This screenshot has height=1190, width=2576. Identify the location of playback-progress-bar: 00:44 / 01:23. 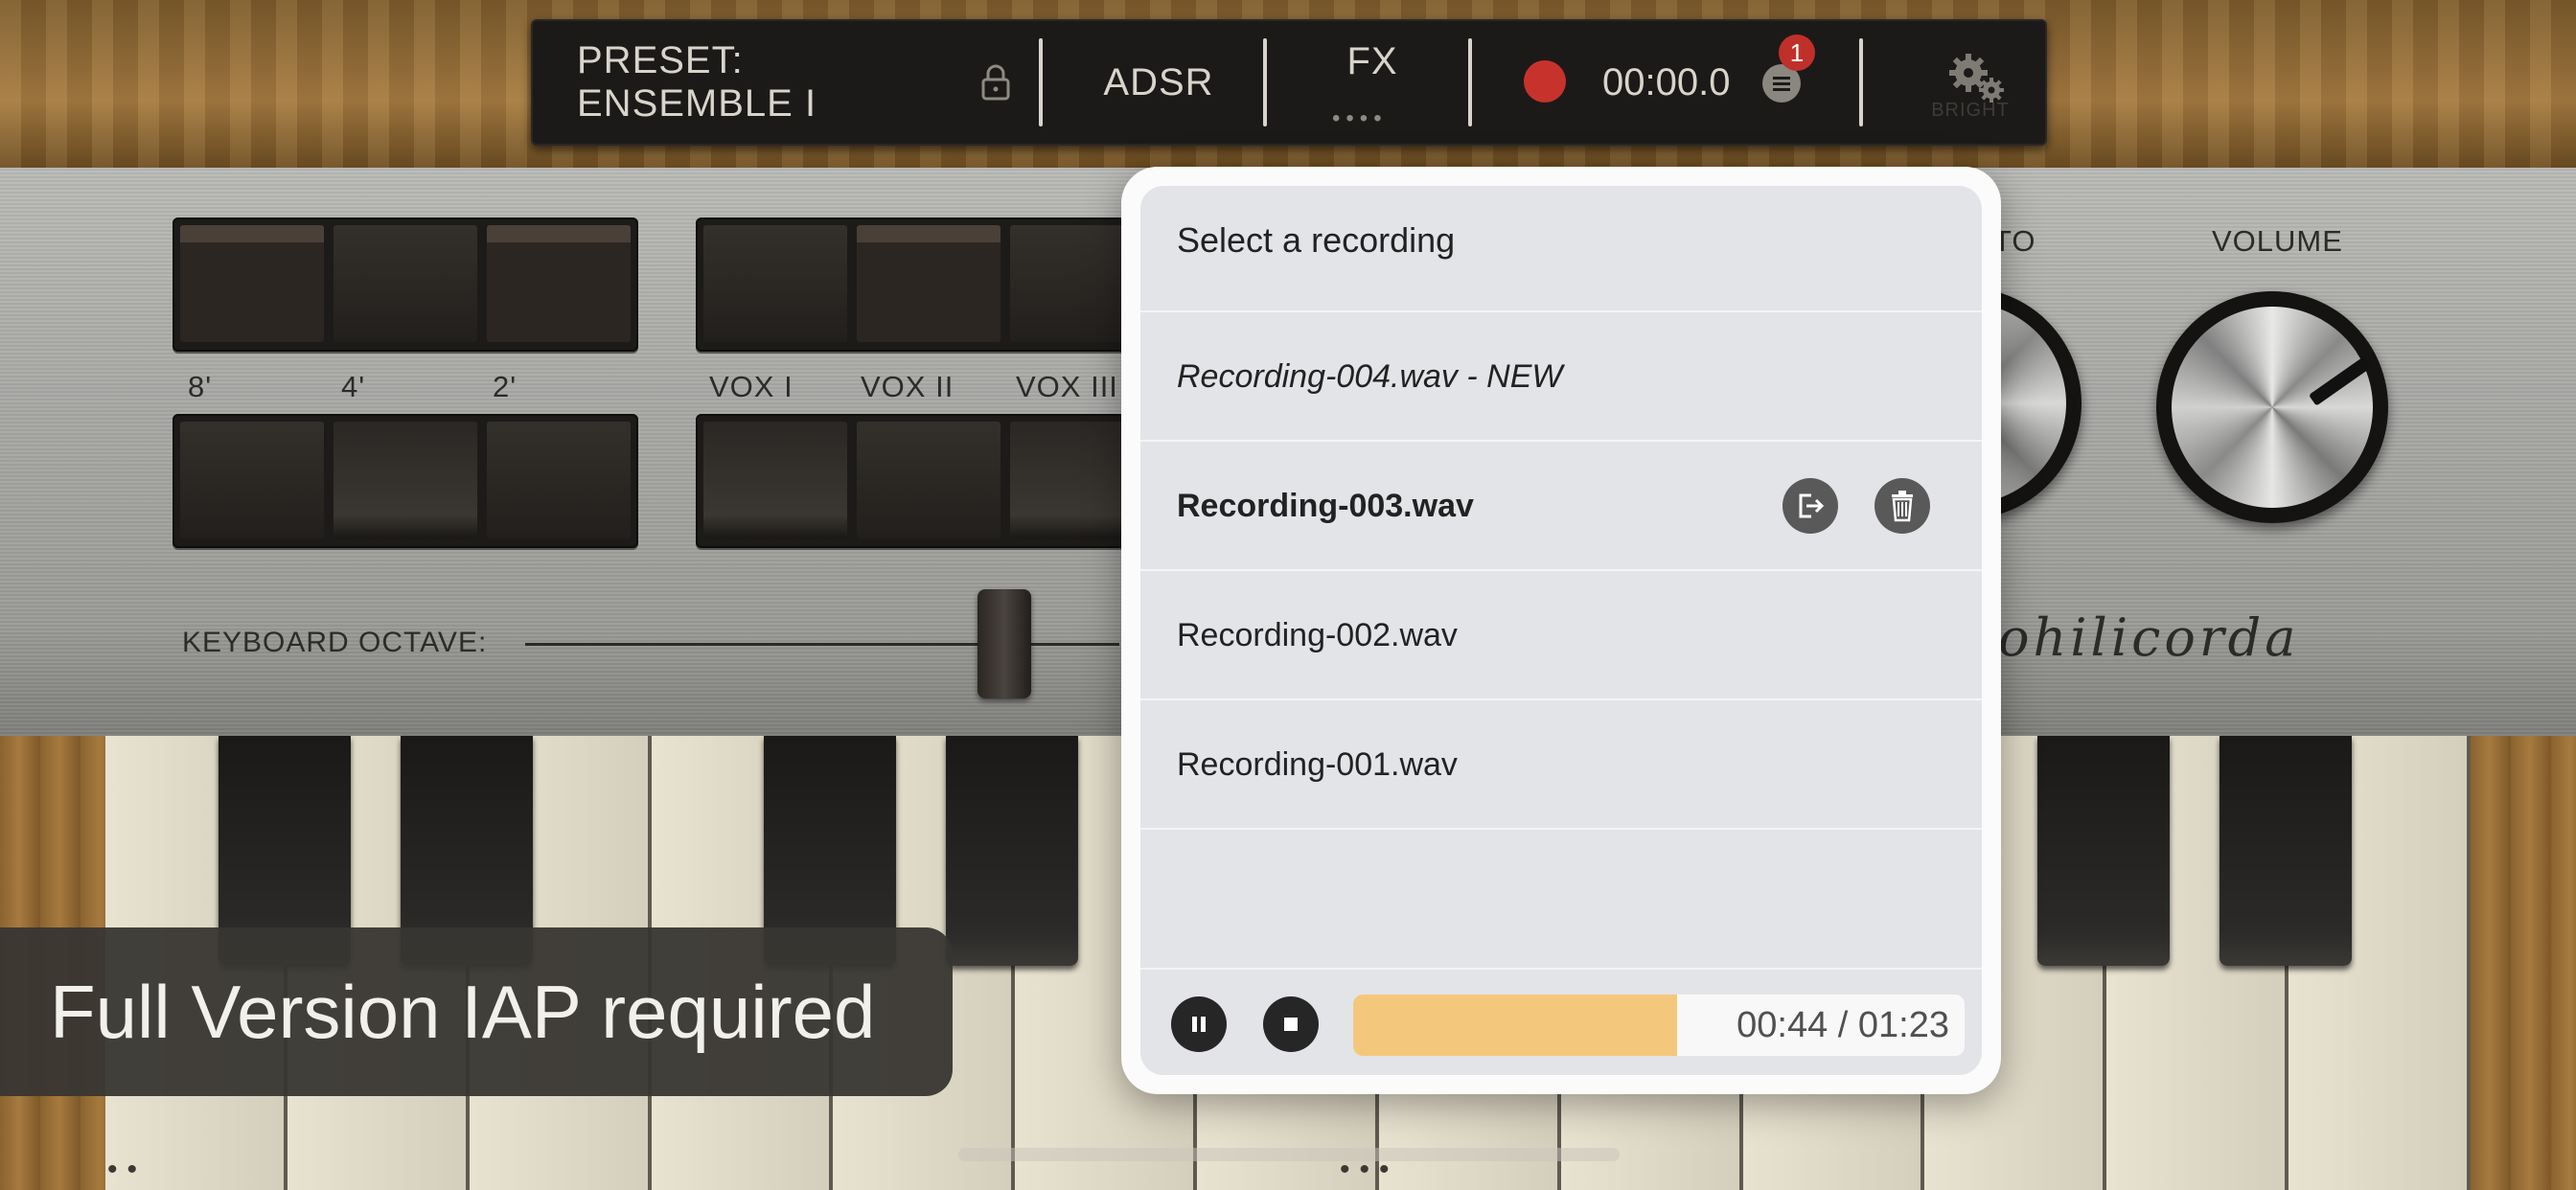
(1659, 1026).